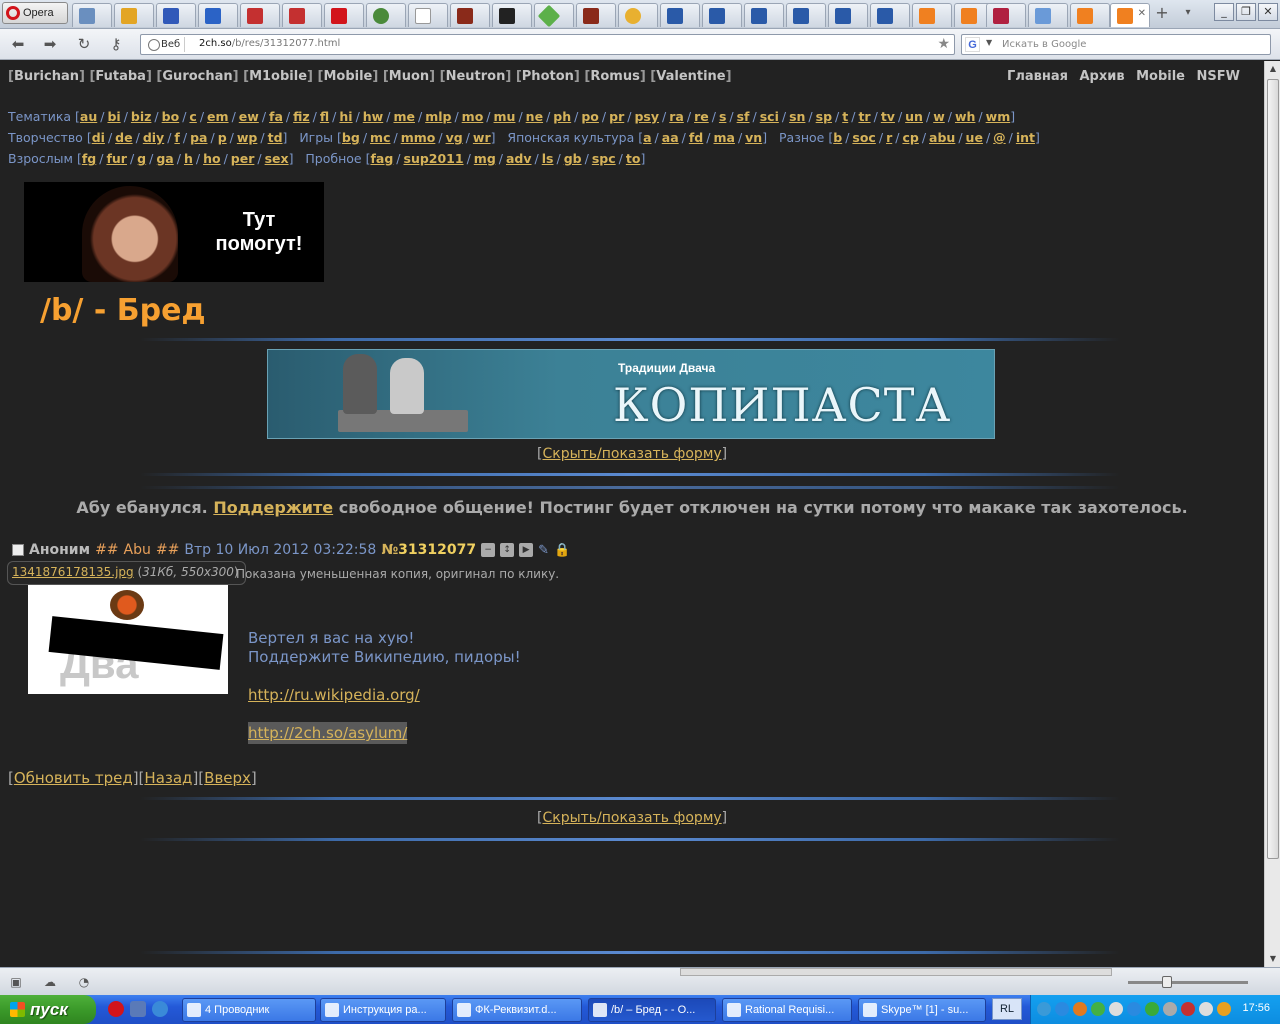  Describe the element at coordinates (347, 76) in the screenshot. I see `chan-link: Mobile` at that location.